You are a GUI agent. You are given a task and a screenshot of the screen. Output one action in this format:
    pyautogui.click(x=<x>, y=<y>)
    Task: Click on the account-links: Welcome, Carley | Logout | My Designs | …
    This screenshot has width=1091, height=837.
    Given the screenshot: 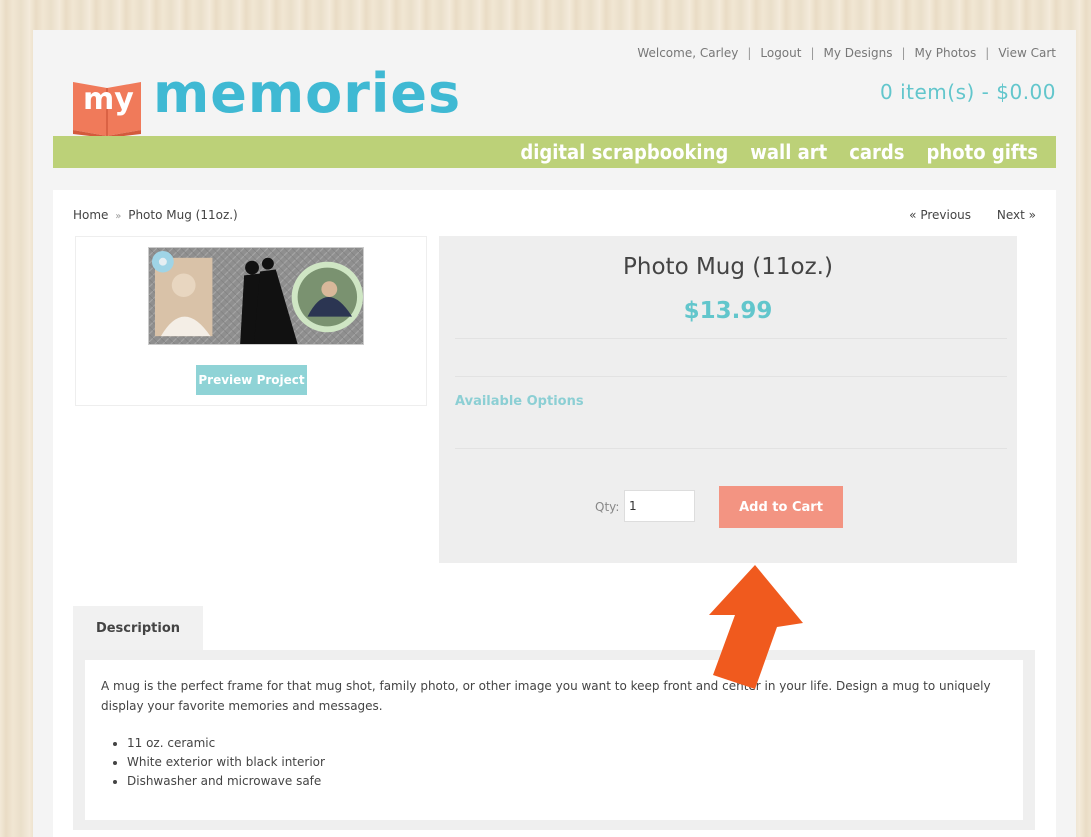 What is the action you would take?
    pyautogui.click(x=846, y=53)
    